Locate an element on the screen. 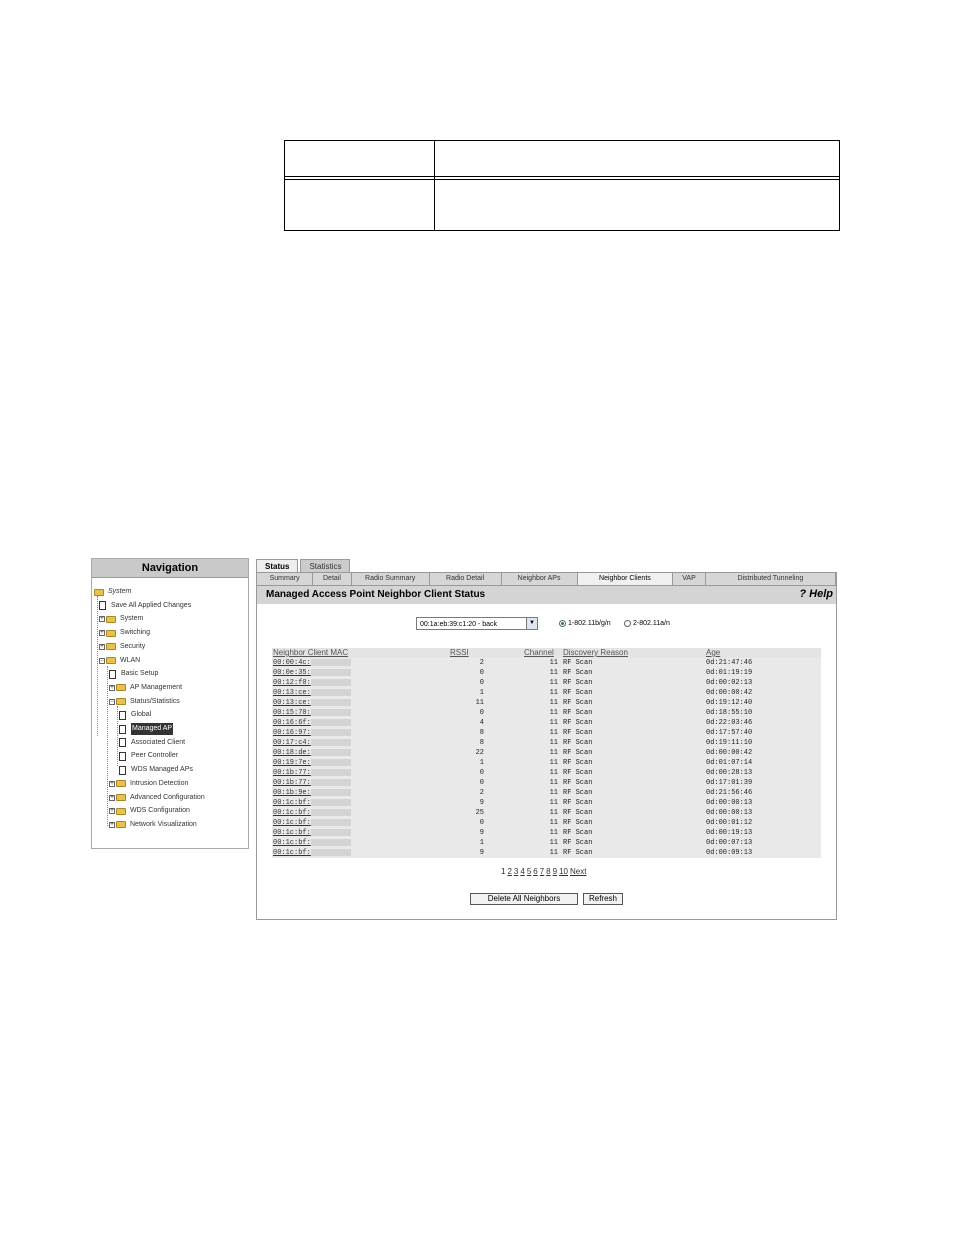  chevron-down-icon: ▼ is located at coordinates (531, 623).